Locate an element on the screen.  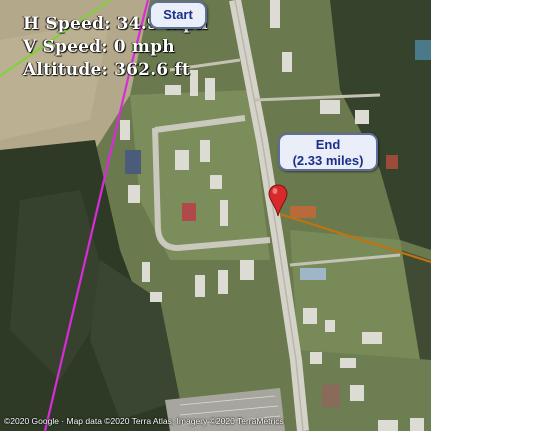
vertical-speed-readout: V Speed: 0 mph is located at coordinates (99, 47).